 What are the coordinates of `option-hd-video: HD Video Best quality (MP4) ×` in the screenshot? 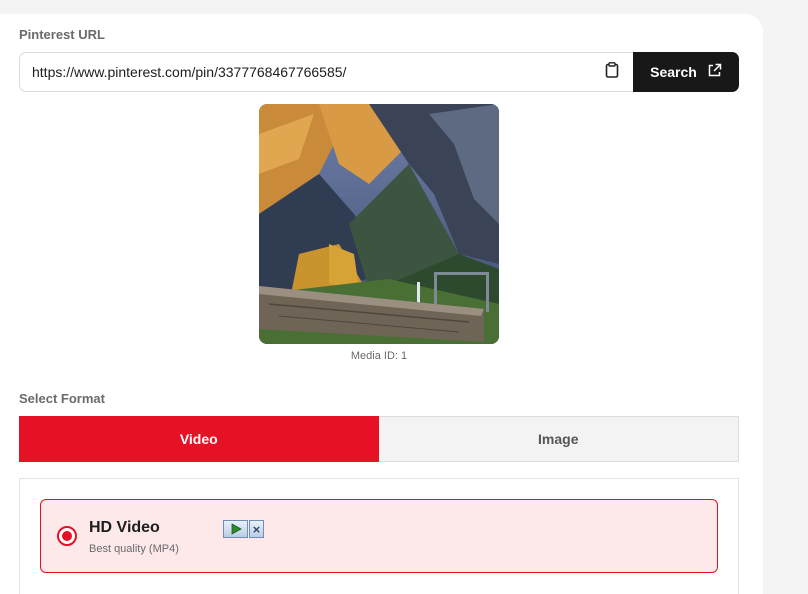 It's located at (379, 536).